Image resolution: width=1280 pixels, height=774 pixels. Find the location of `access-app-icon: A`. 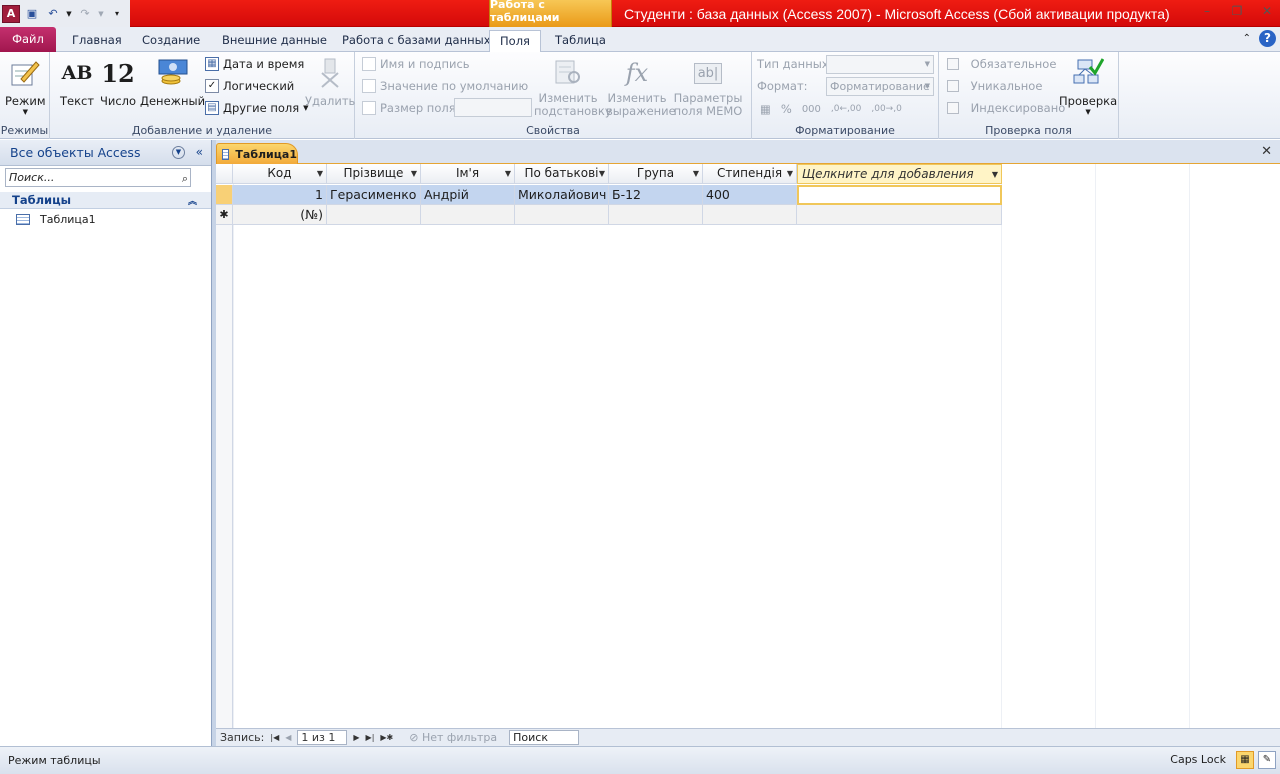

access-app-icon: A is located at coordinates (11, 13).